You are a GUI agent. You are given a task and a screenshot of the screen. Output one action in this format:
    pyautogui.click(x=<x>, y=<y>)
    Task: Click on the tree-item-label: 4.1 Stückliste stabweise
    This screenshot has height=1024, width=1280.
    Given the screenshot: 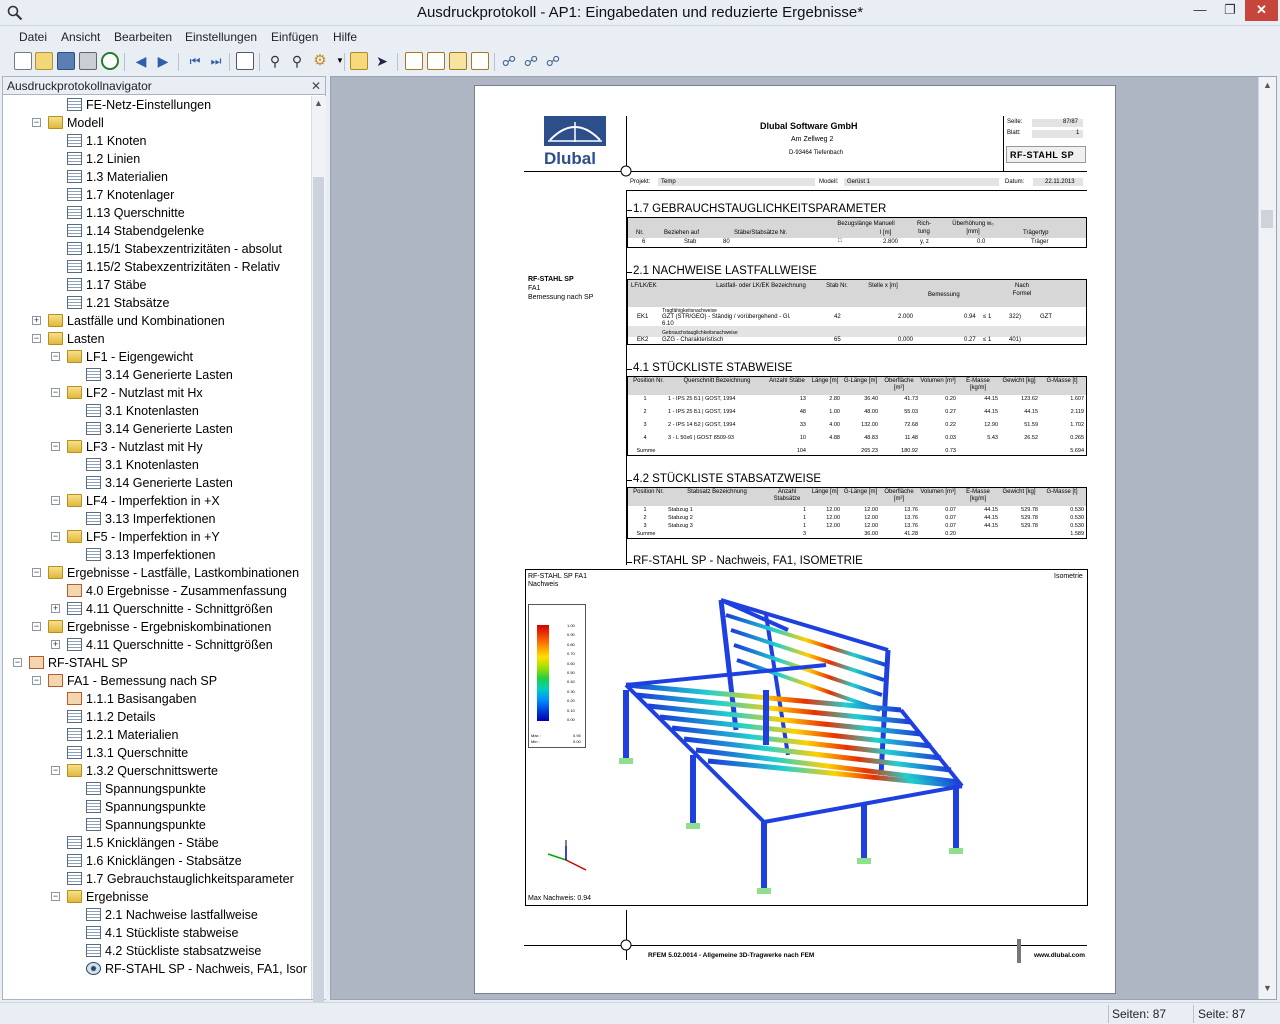 What is the action you would take?
    pyautogui.click(x=172, y=933)
    